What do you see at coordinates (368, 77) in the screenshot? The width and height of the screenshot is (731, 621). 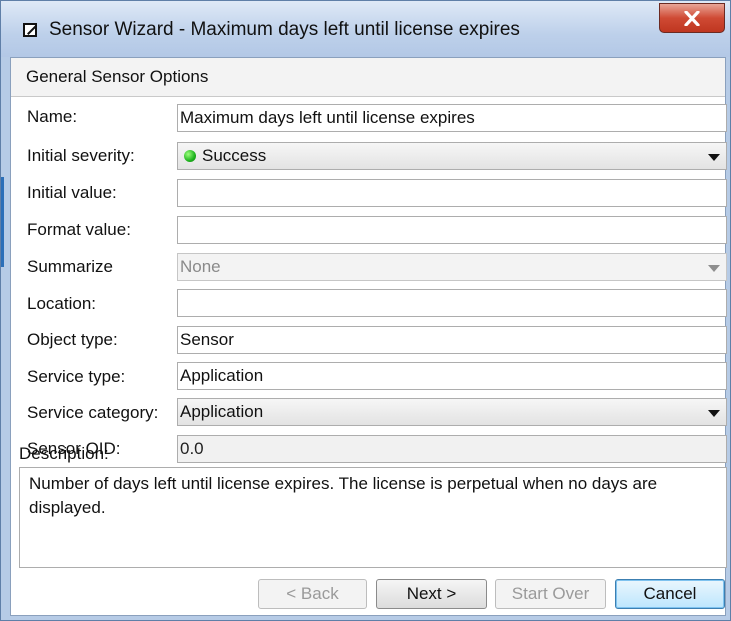 I see `section-header: General Sensor Options` at bounding box center [368, 77].